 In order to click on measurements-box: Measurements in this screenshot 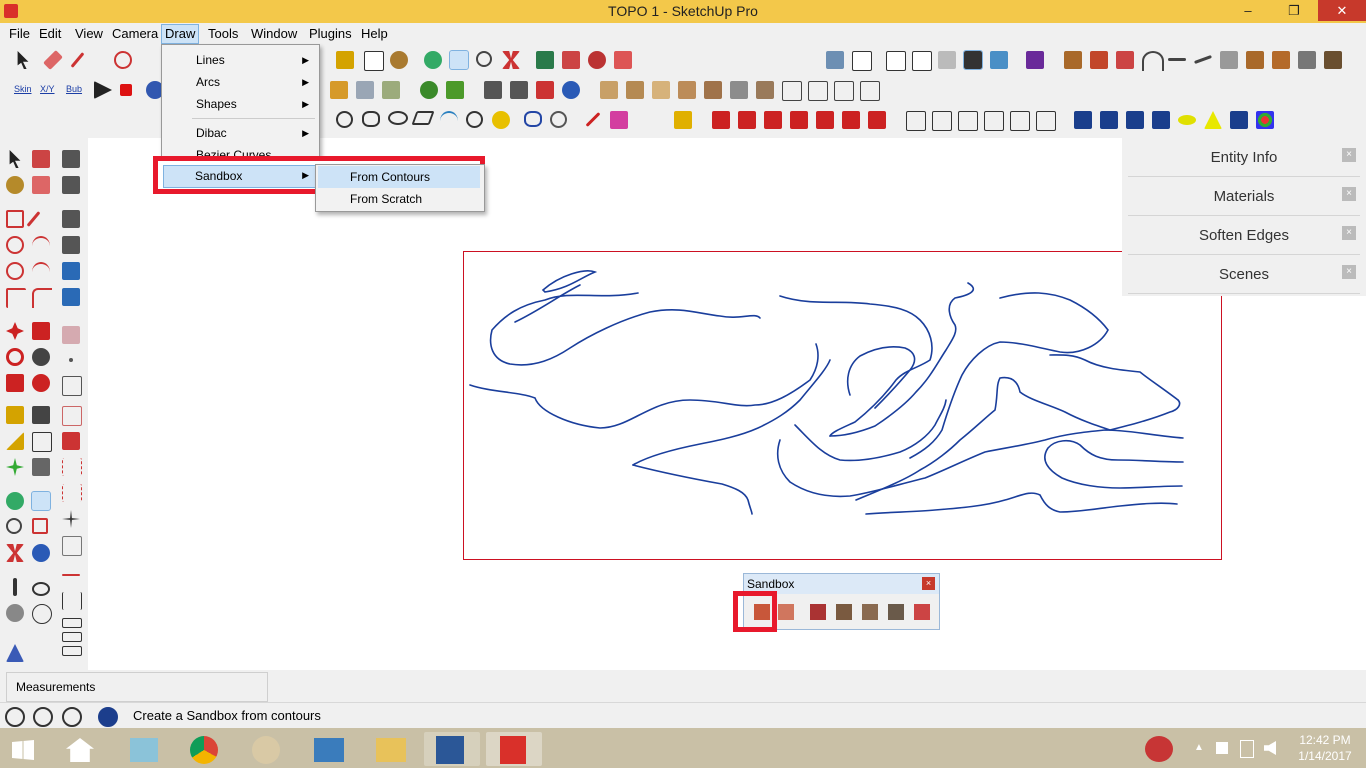, I will do `click(137, 687)`.